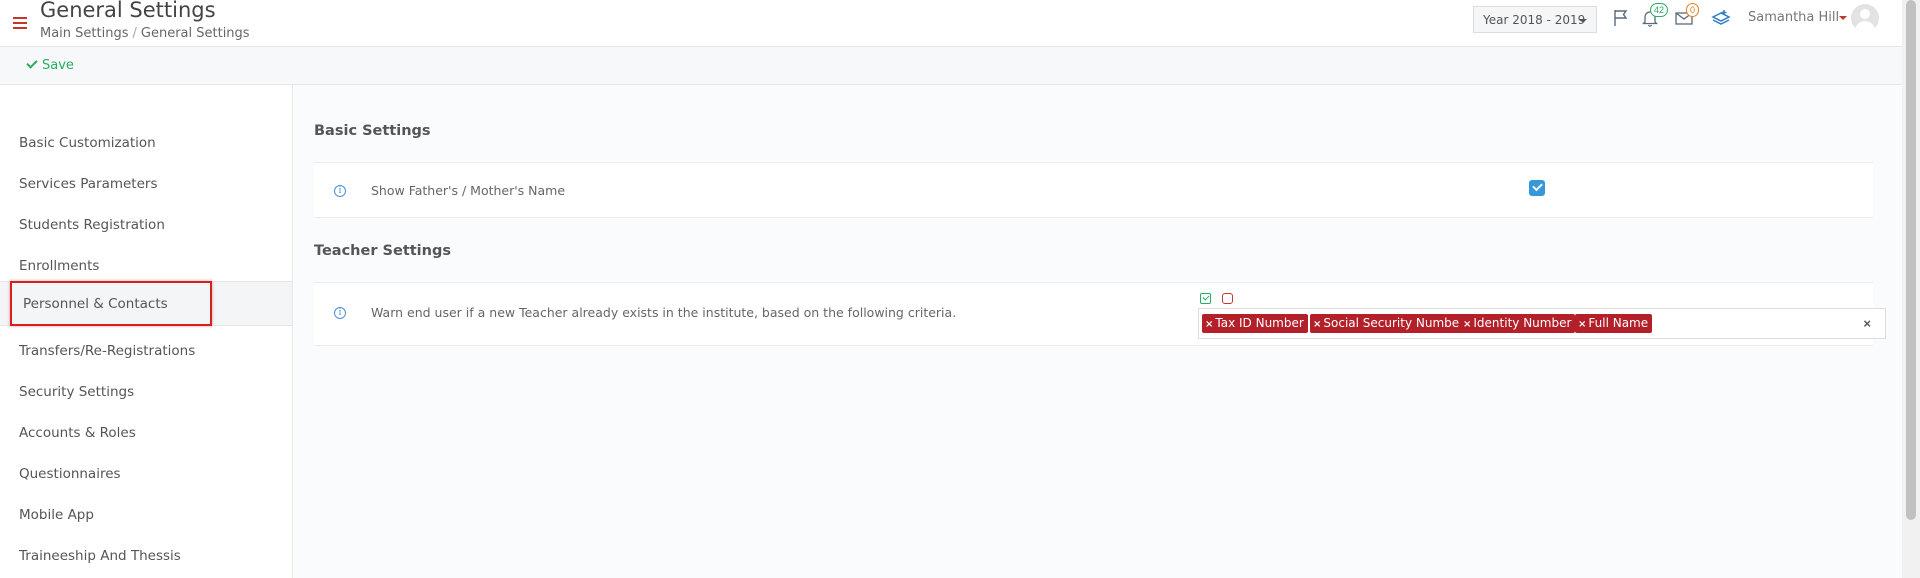 The width and height of the screenshot is (1920, 578). Describe the element at coordinates (32, 63) in the screenshot. I see `check-icon` at that location.